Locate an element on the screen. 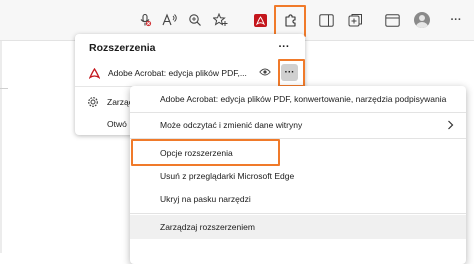  avatar is located at coordinates (422, 20).